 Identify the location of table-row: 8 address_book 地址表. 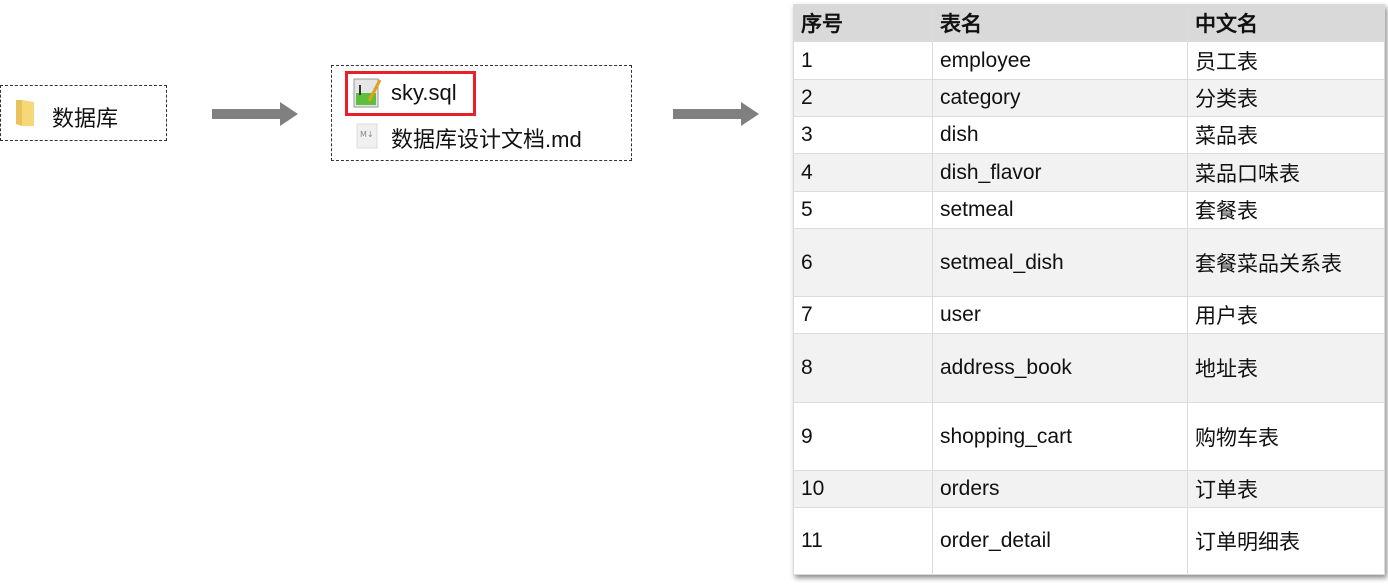
(1089, 368).